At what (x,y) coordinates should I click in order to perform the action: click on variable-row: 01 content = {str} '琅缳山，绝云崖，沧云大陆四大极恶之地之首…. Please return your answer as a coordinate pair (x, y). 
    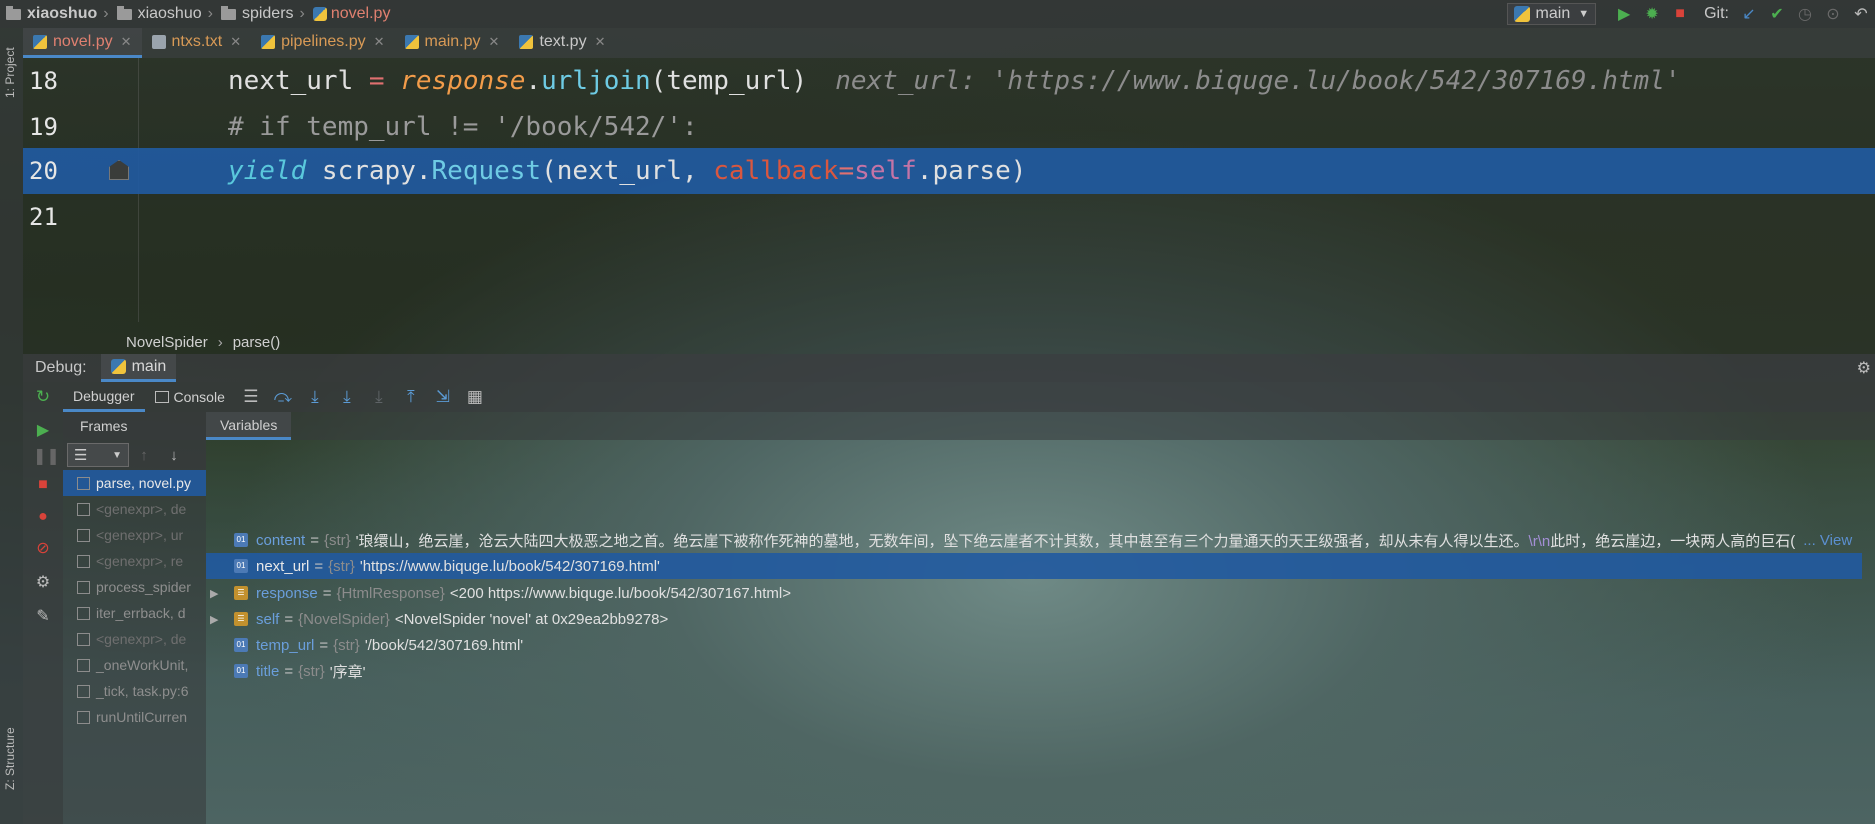
    Looking at the image, I should click on (1034, 540).